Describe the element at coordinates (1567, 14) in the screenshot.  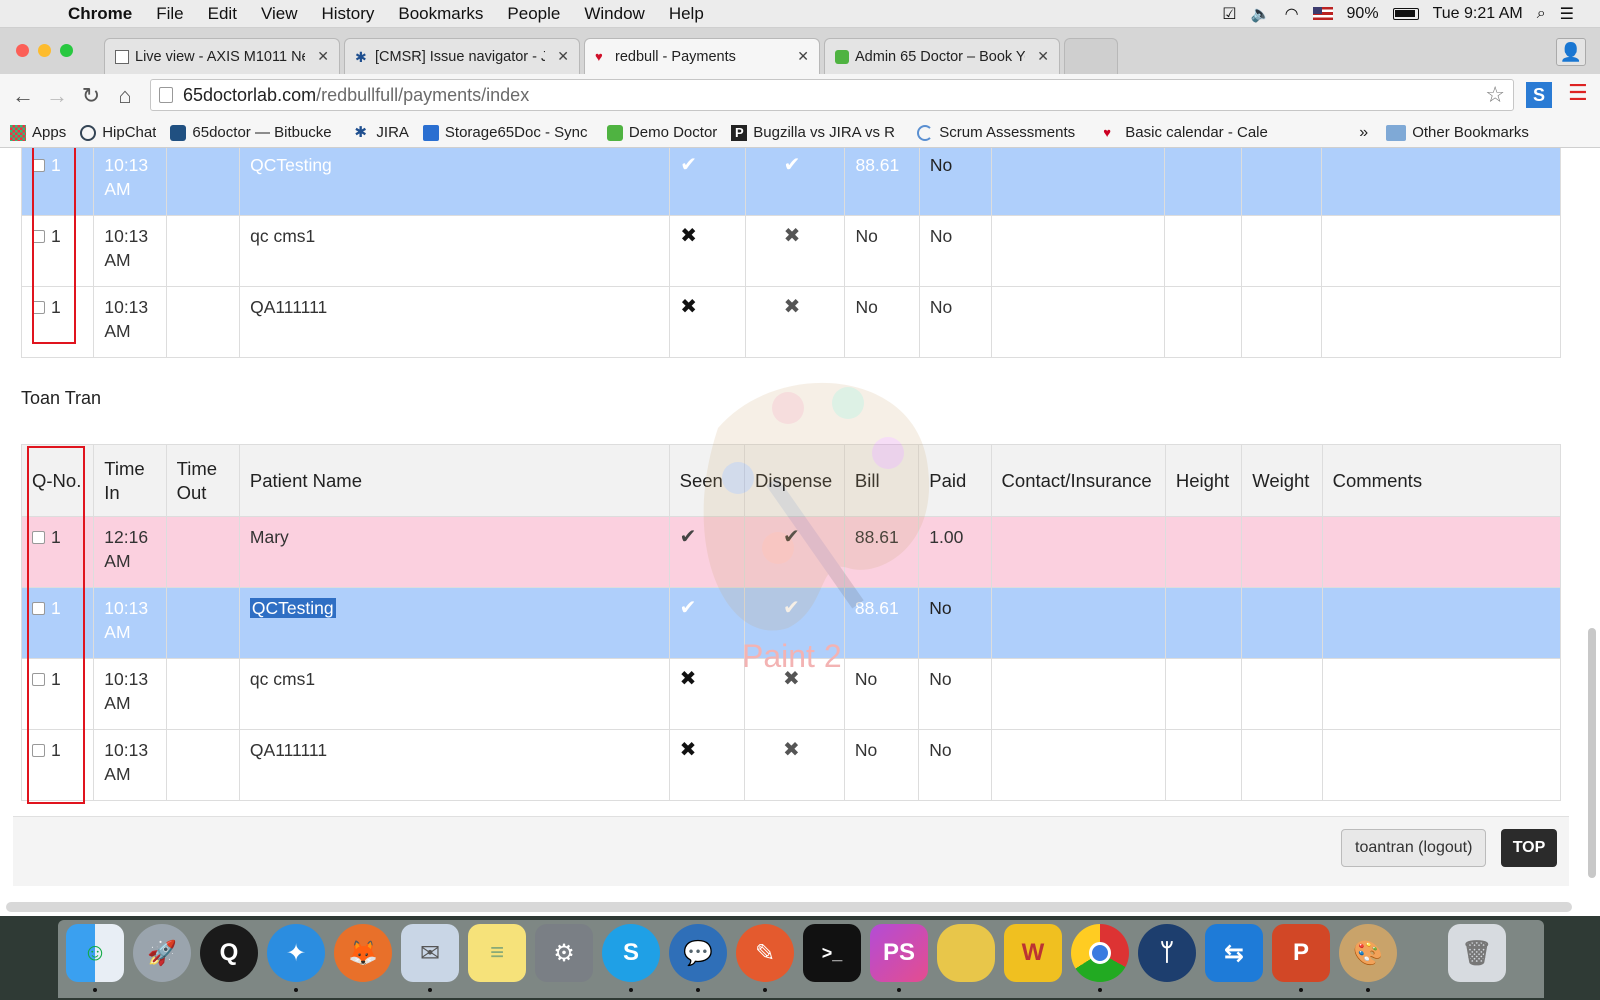
I see `notification-center-icon: ☰` at that location.